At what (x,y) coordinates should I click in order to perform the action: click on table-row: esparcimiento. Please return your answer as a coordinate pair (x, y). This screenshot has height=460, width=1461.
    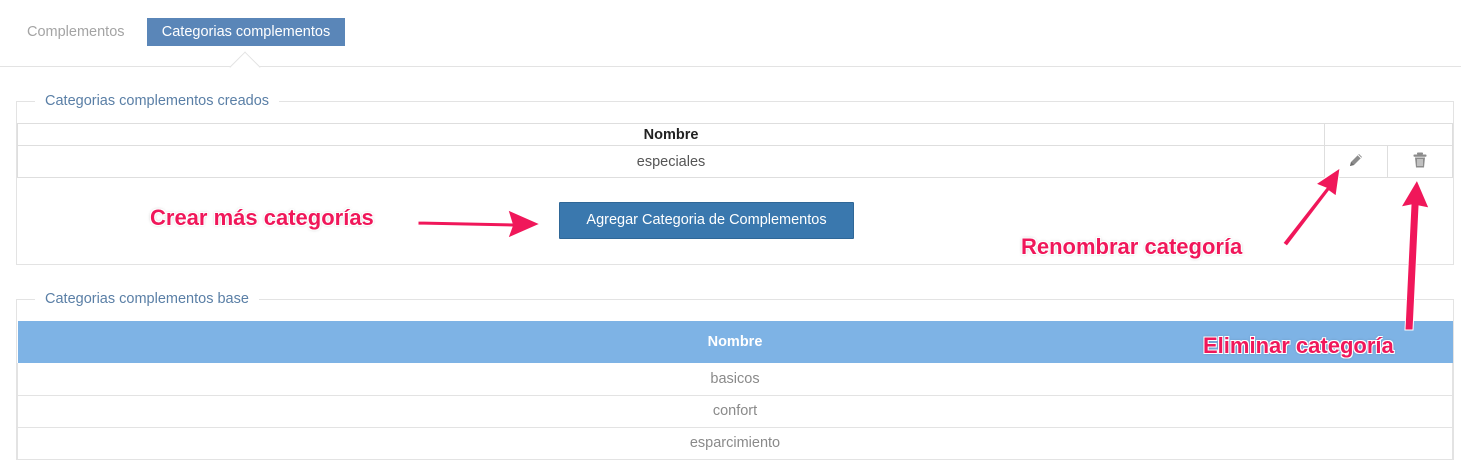
    Looking at the image, I should click on (735, 443).